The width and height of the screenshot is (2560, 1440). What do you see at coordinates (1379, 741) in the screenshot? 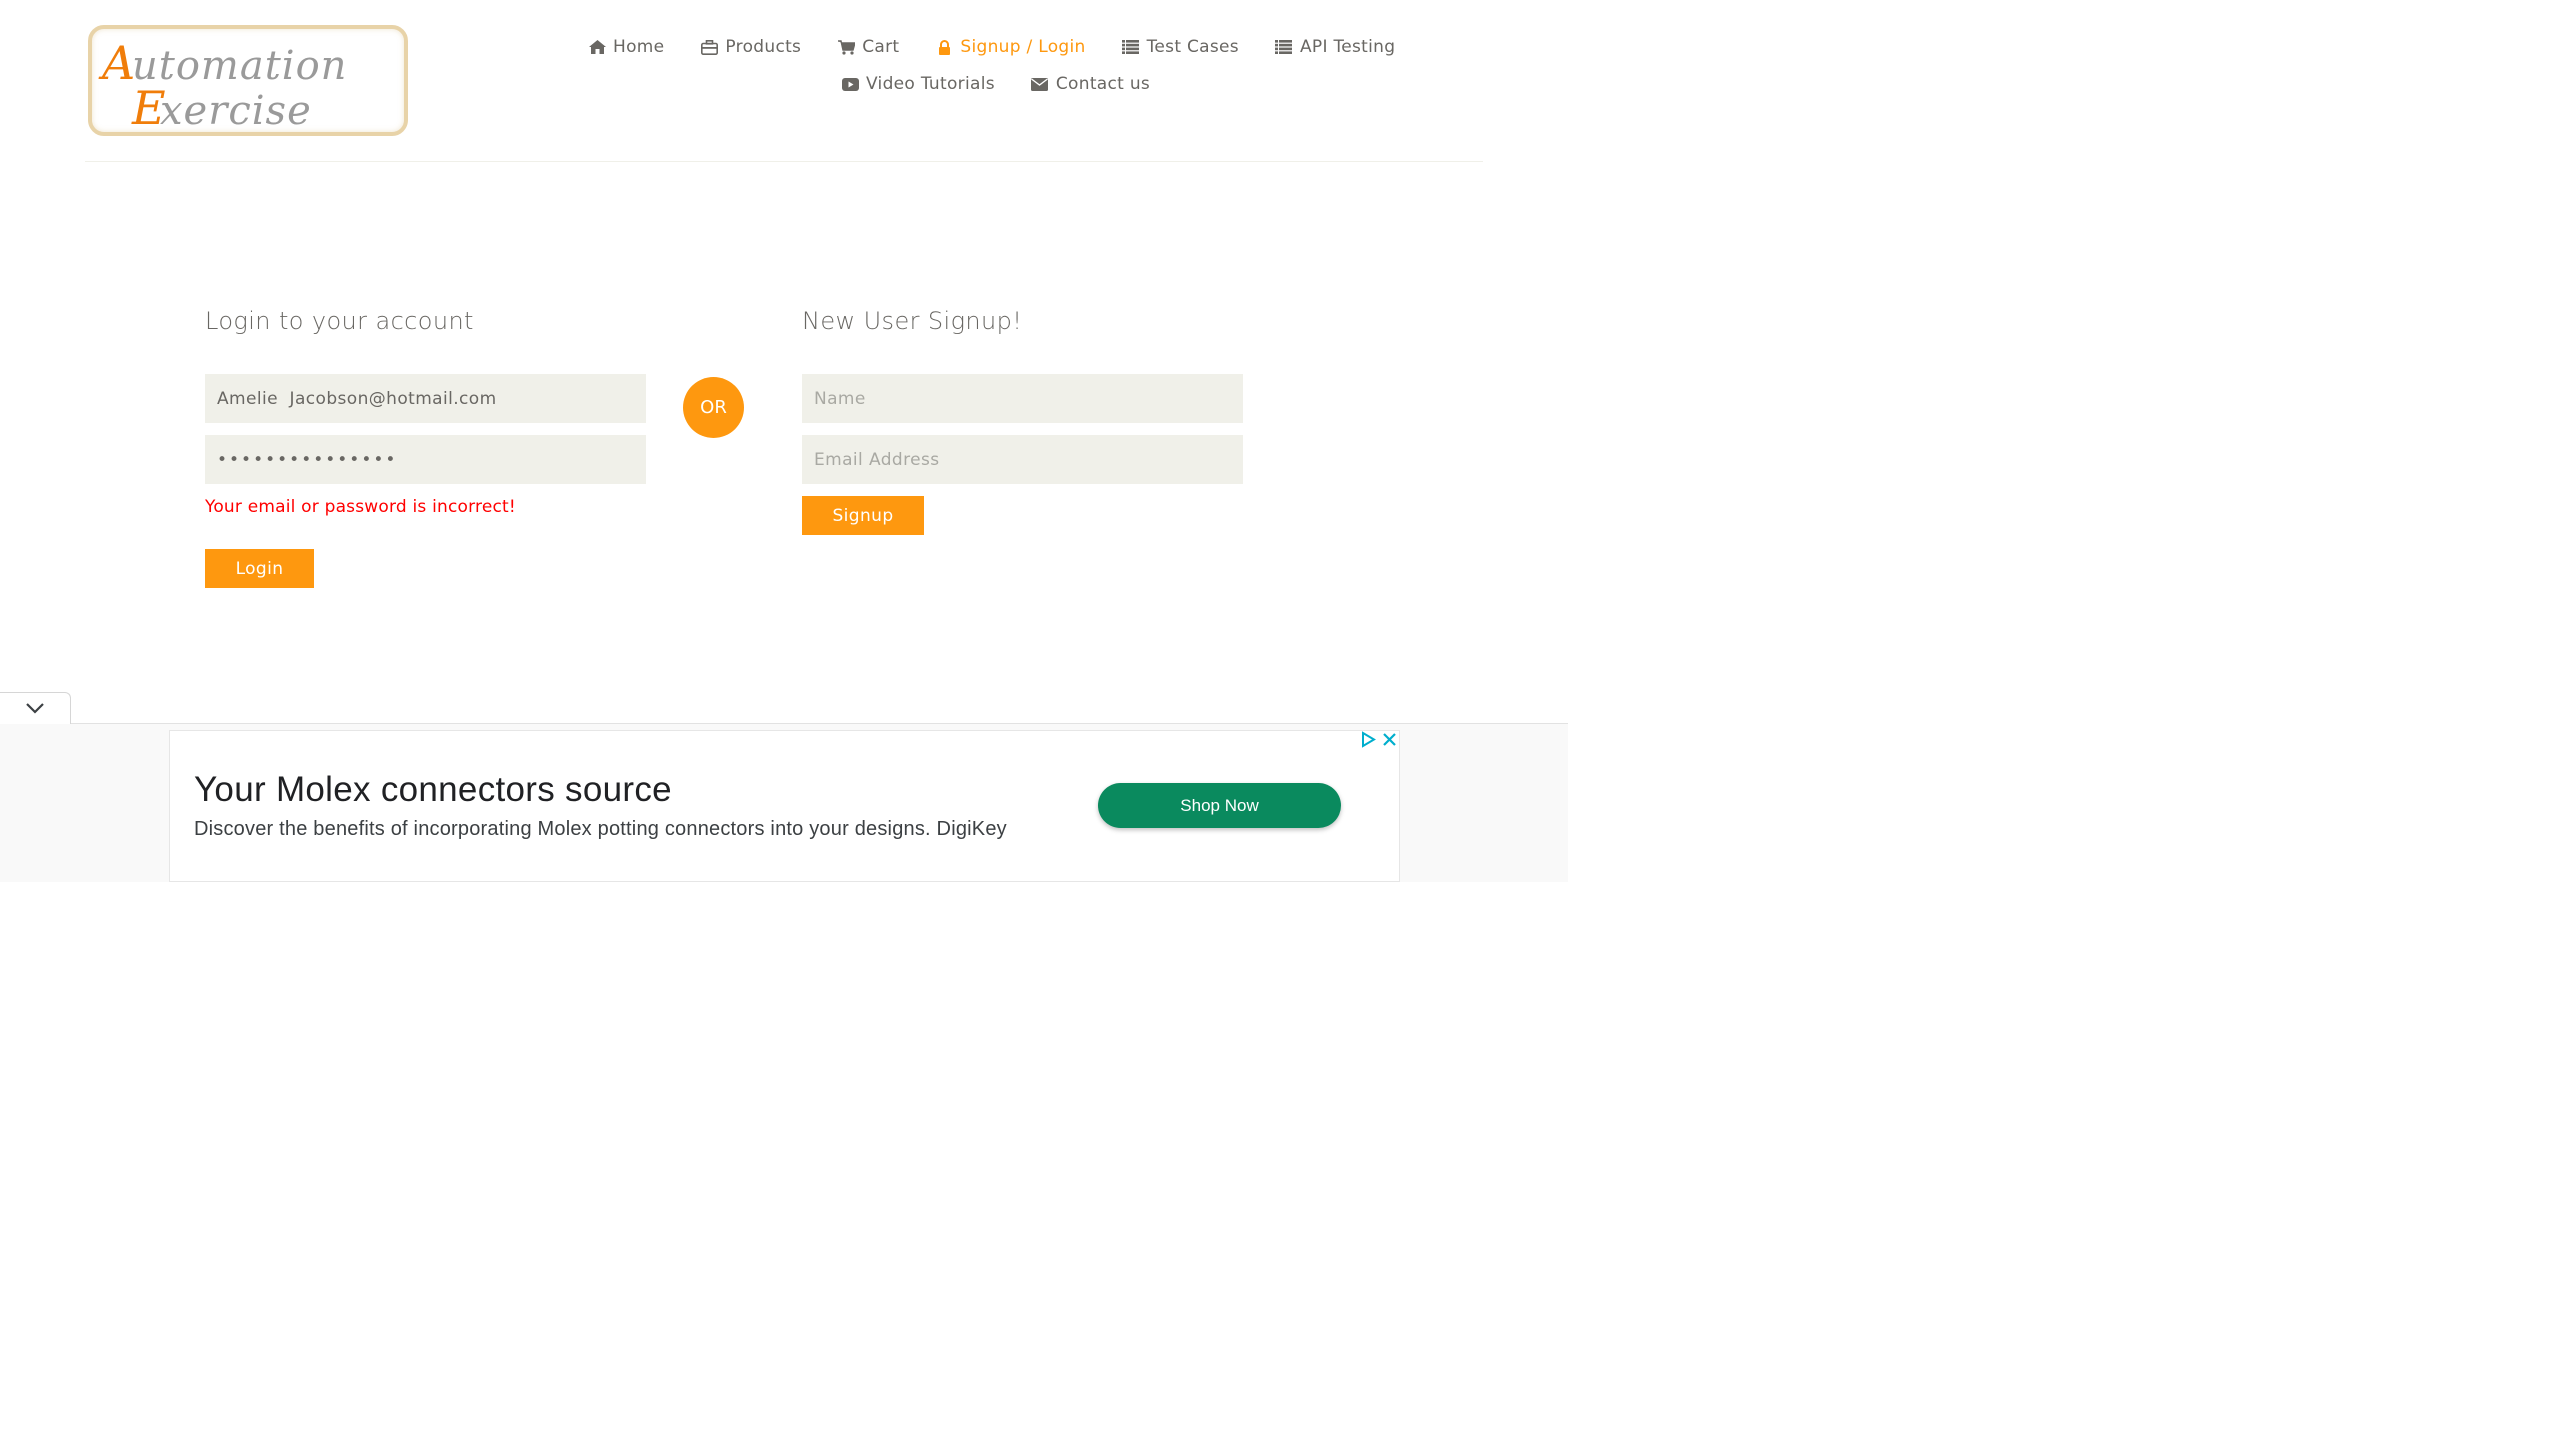
I see `ad-controls` at bounding box center [1379, 741].